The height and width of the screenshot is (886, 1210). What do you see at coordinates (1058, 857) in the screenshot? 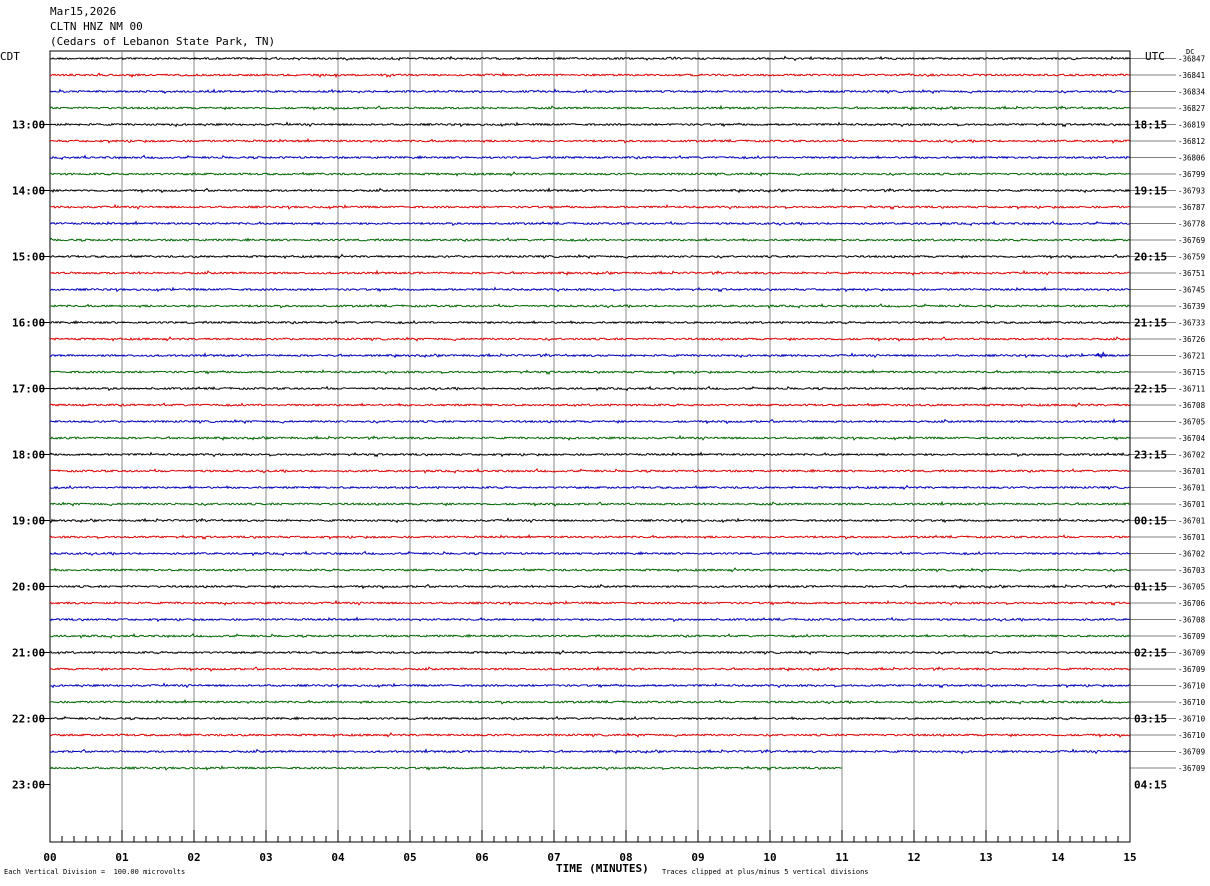
I see `x-tick-label: 14` at bounding box center [1058, 857].